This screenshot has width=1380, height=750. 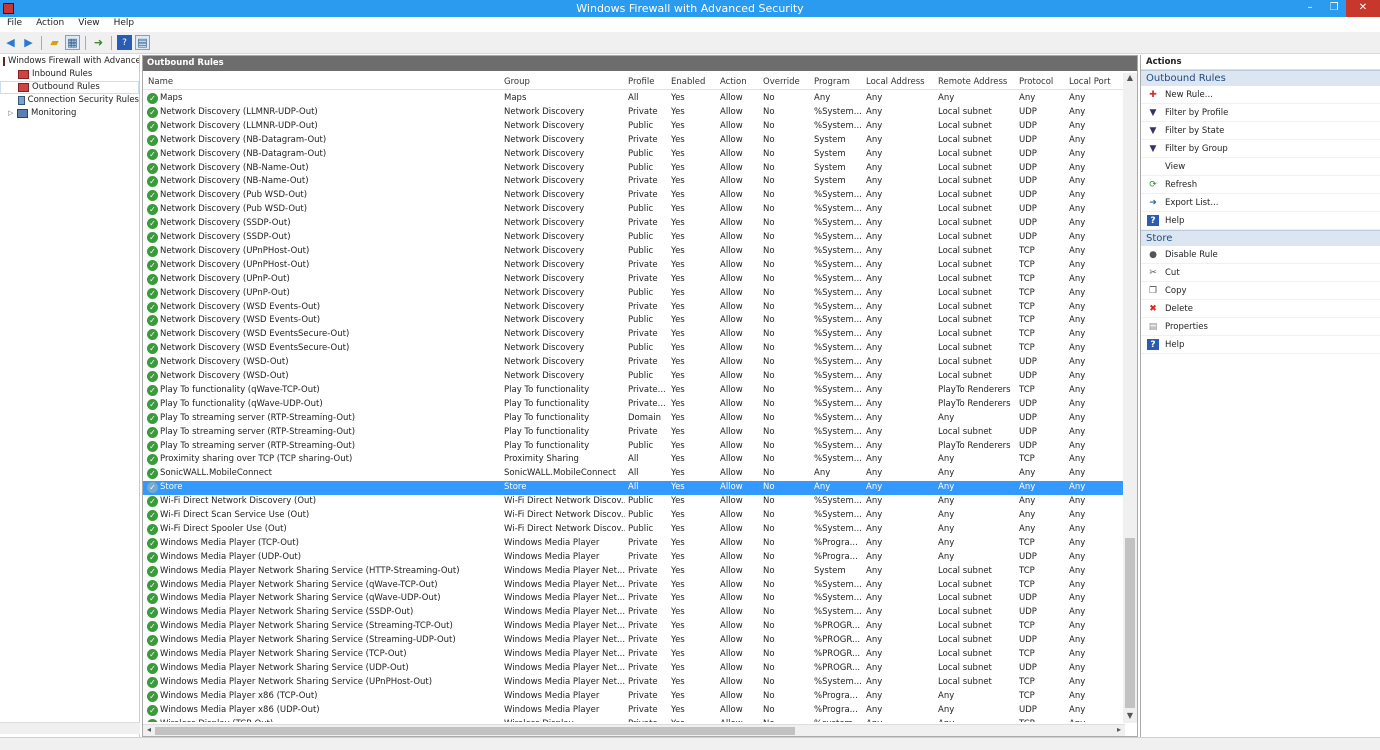 I want to click on expand-arrow-icon: ▷, so click(x=12, y=113).